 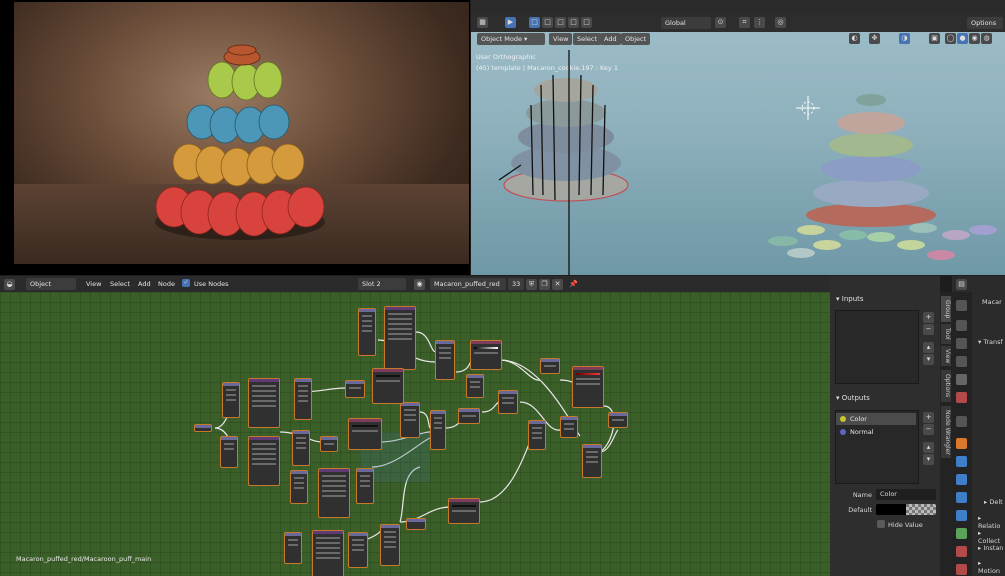 I want to click on add-output-button: +, so click(x=928, y=417).